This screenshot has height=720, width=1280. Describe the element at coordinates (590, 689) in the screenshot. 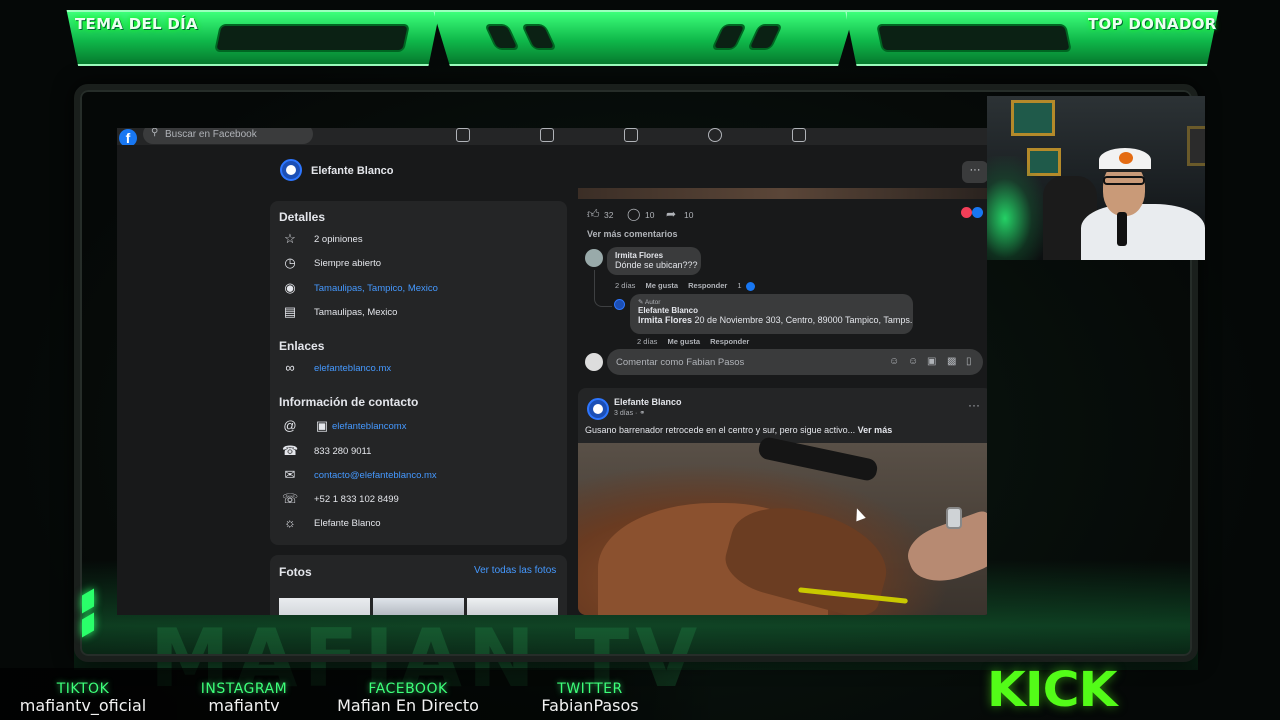

I see `social-network-label: TWITTER` at that location.